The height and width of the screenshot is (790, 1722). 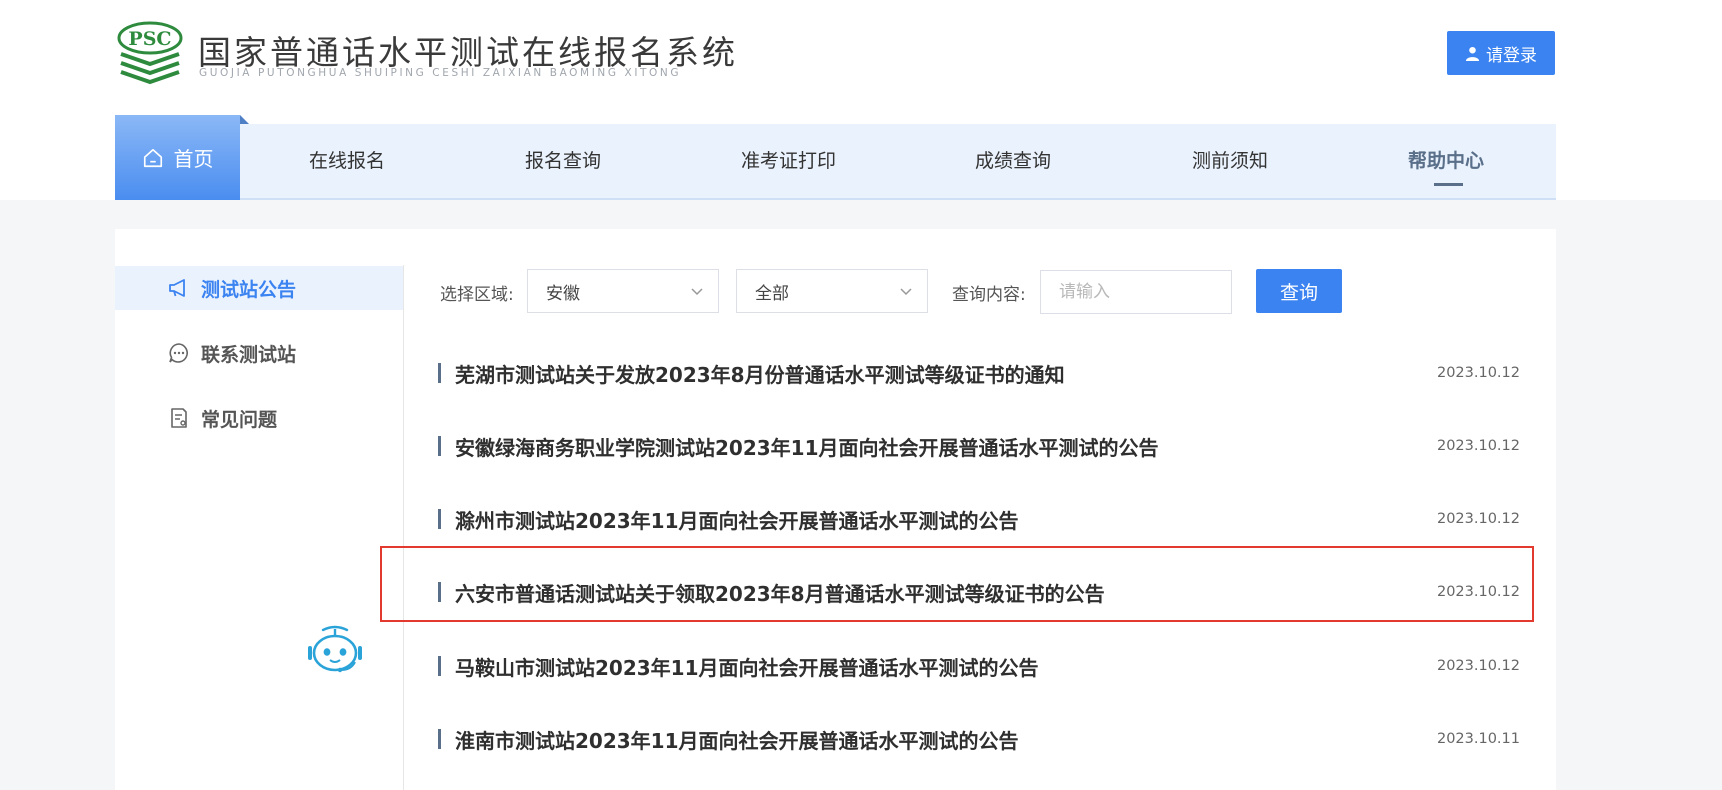 I want to click on notice-date: 2023.10.11, so click(x=1478, y=739).